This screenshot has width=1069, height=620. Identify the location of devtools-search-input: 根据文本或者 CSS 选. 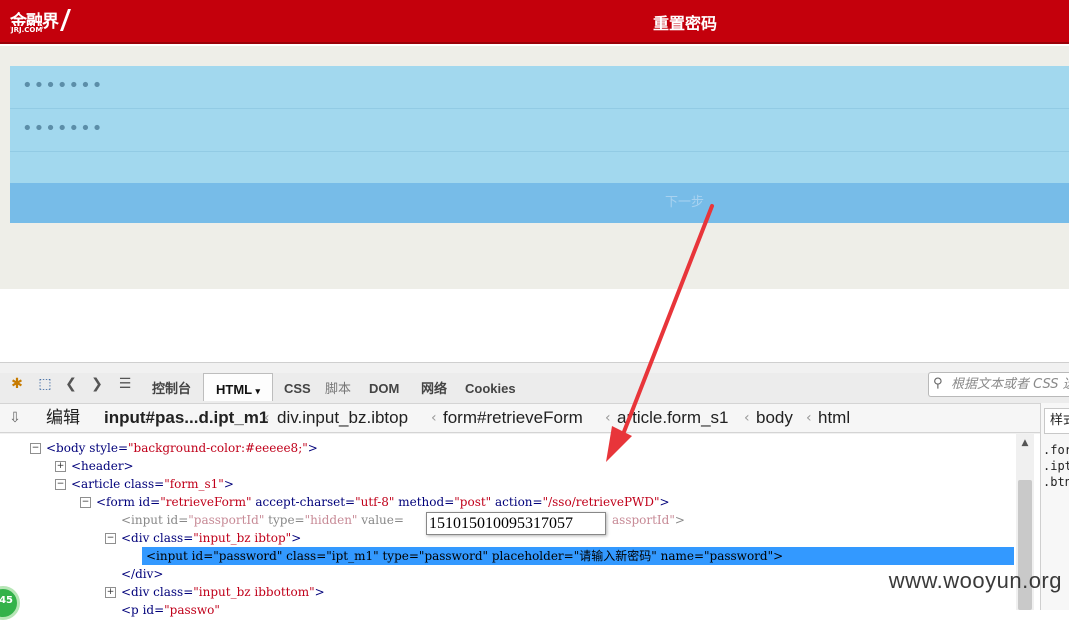
(998, 384).